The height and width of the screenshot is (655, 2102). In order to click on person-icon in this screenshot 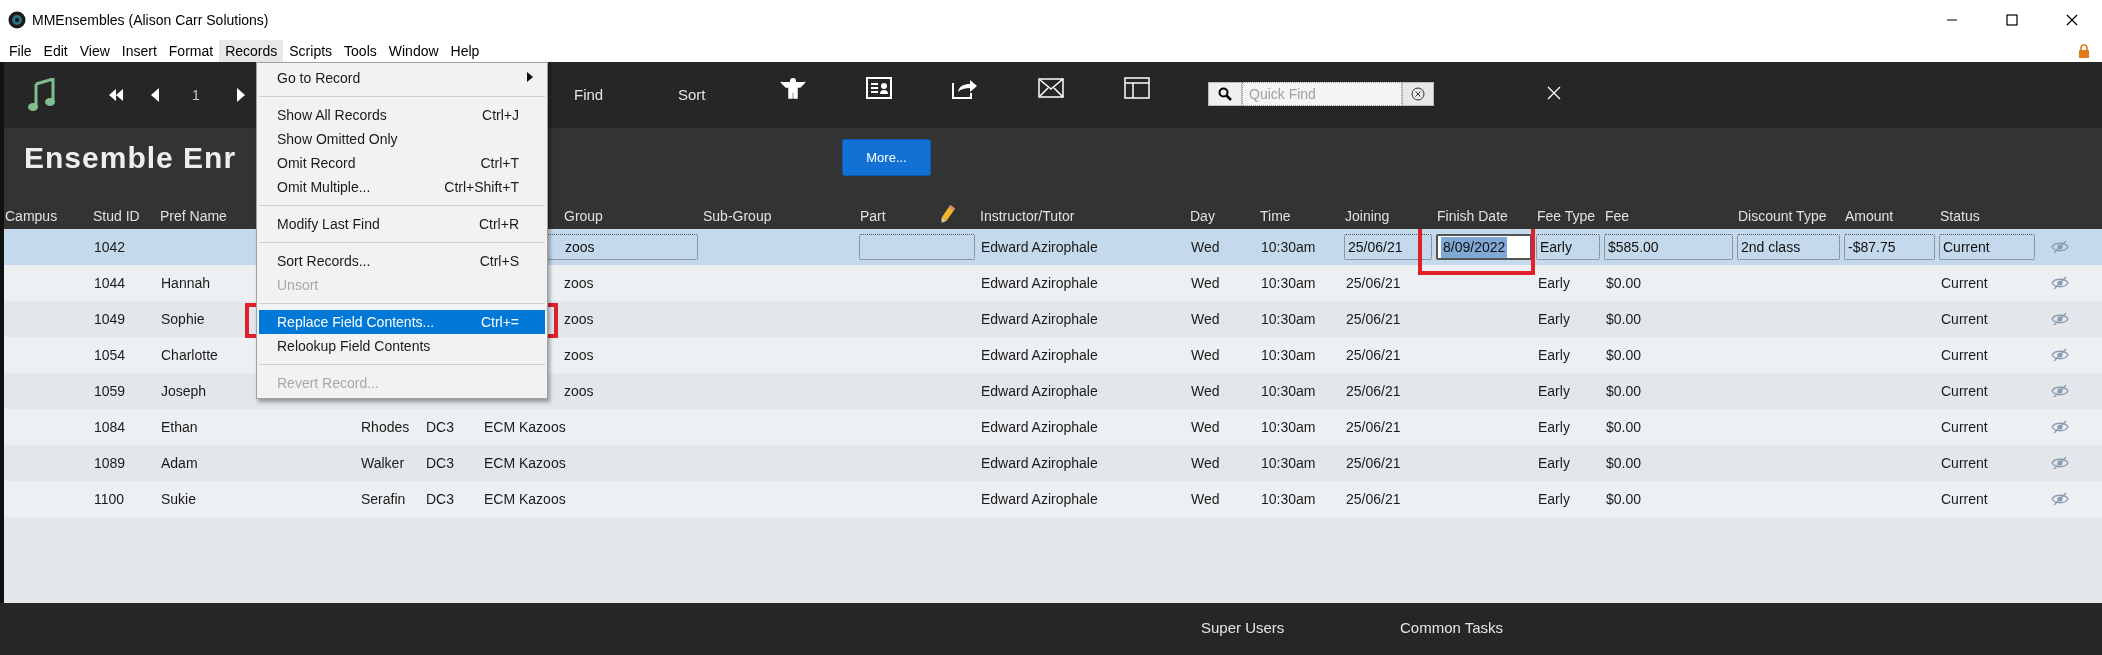, I will do `click(793, 88)`.